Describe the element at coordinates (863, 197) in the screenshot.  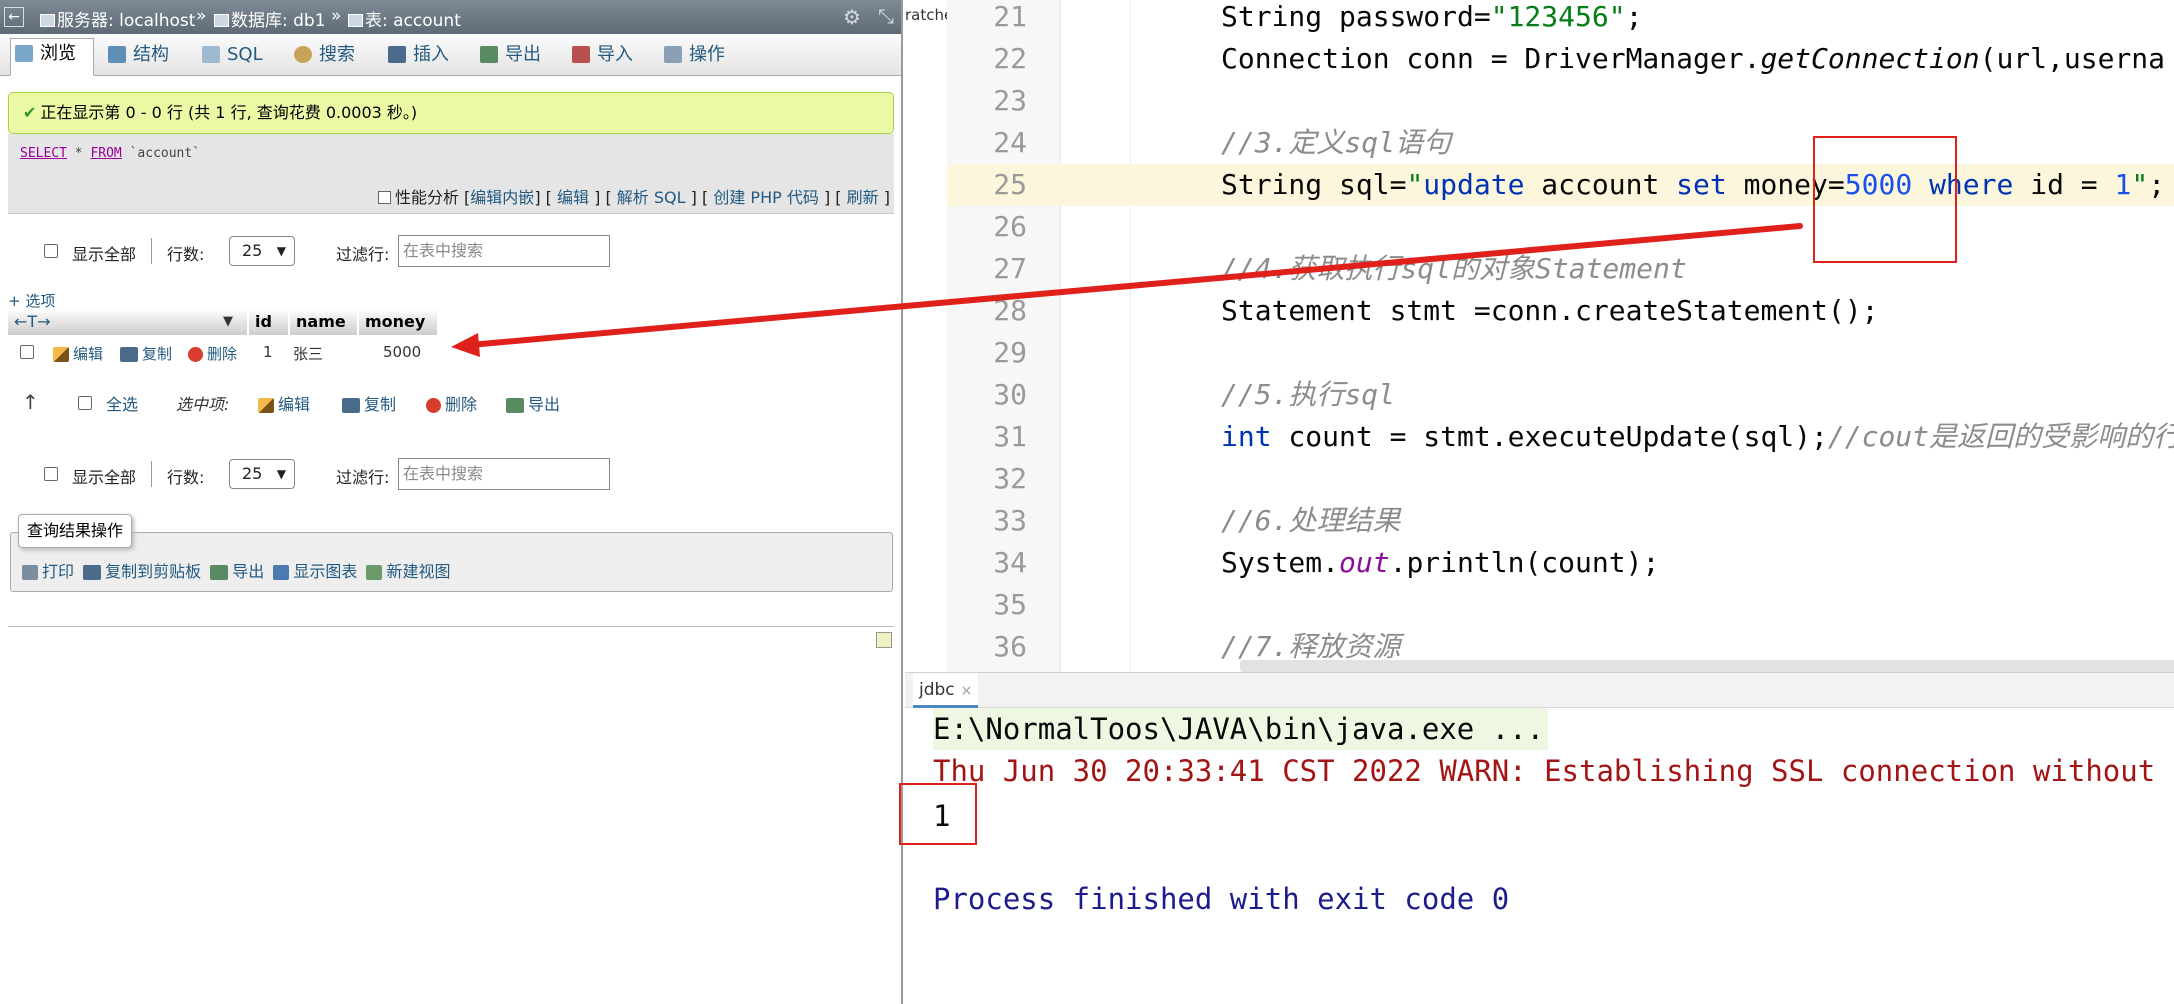
I see `refresh-link: 刷新` at that location.